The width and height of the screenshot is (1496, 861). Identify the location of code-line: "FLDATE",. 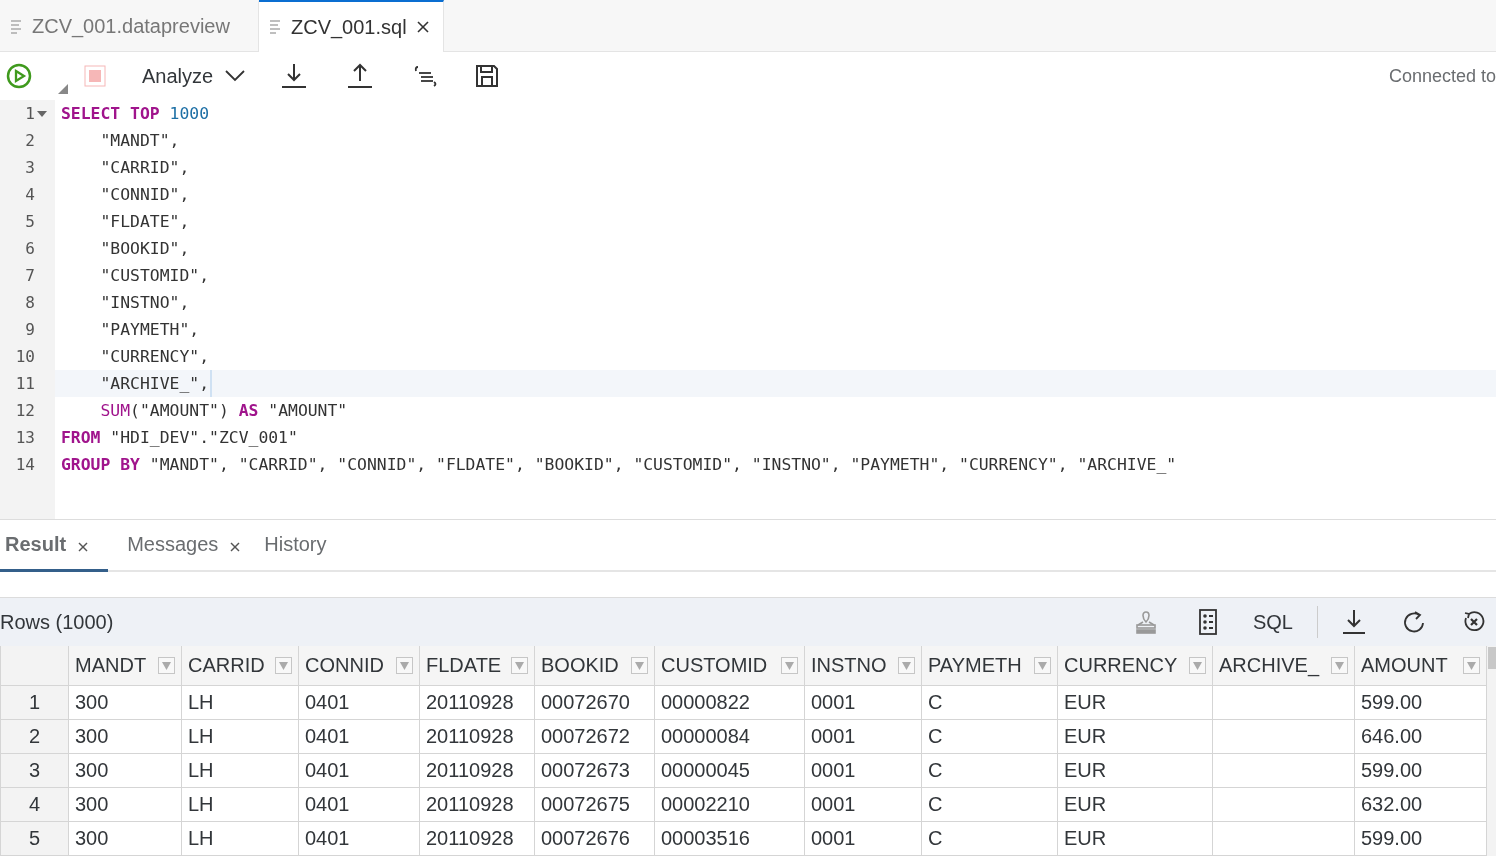
(145, 222).